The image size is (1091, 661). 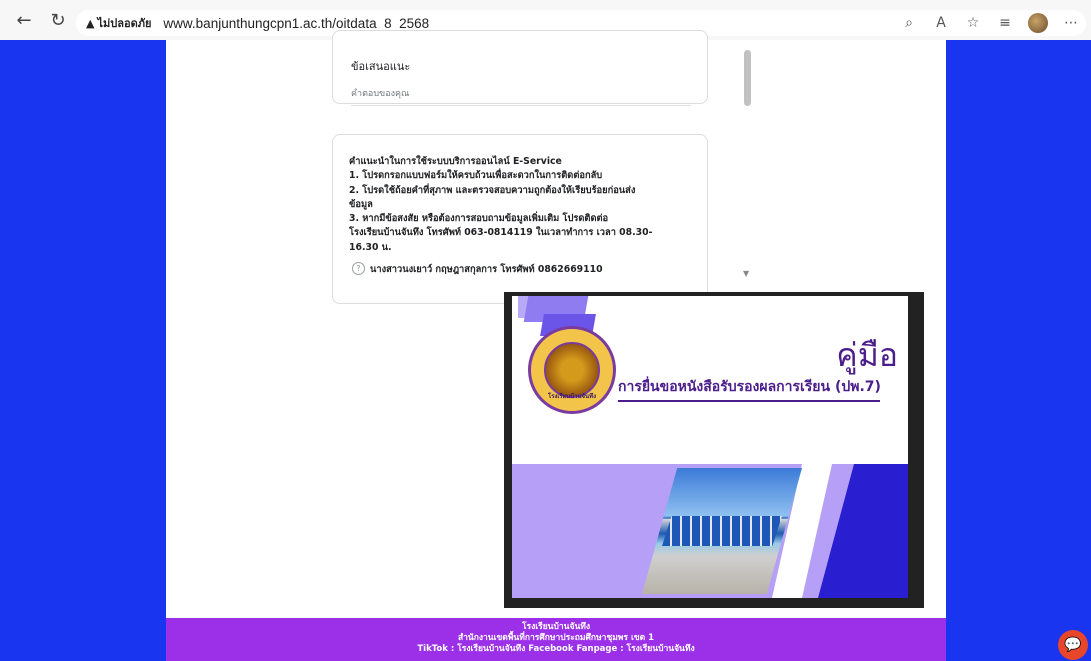 I want to click on school-seal-logo: โรงเรียนบ้านจันทึง, so click(x=572, y=370).